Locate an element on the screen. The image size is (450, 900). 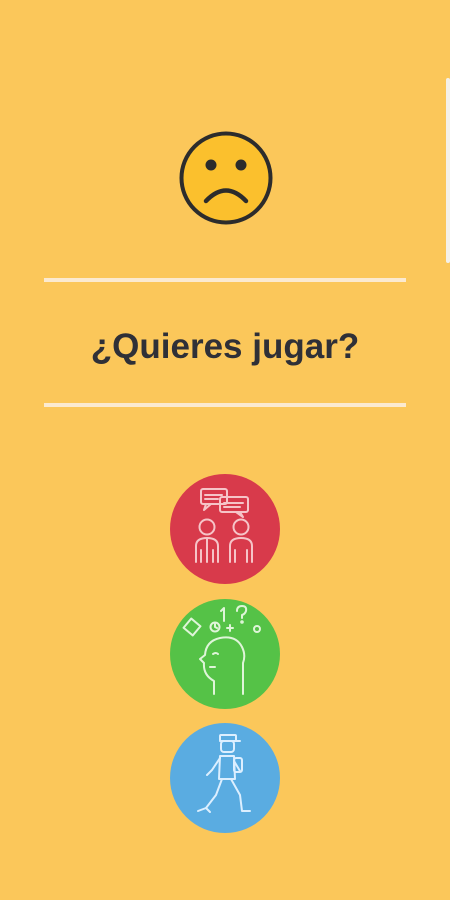
think-option-button is located at coordinates (225, 654).